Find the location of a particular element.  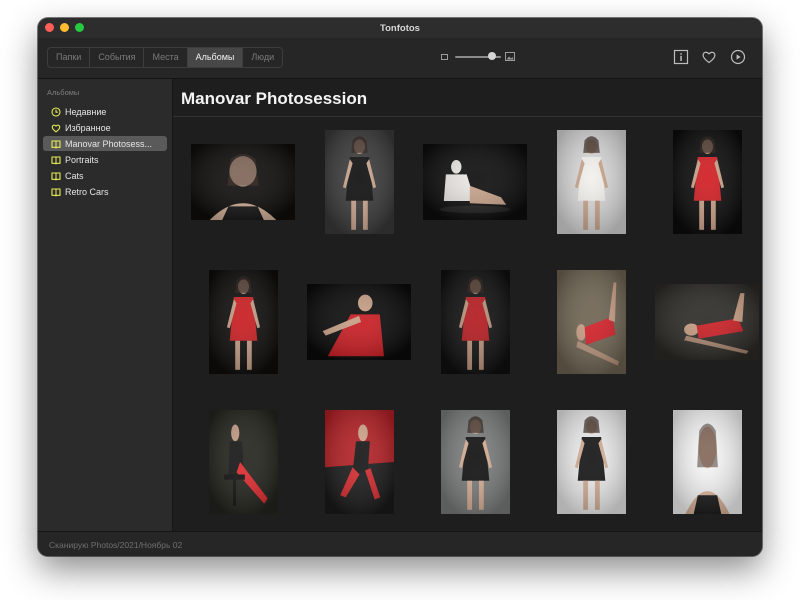

sidebar-item-cats: Cats is located at coordinates (105, 175).